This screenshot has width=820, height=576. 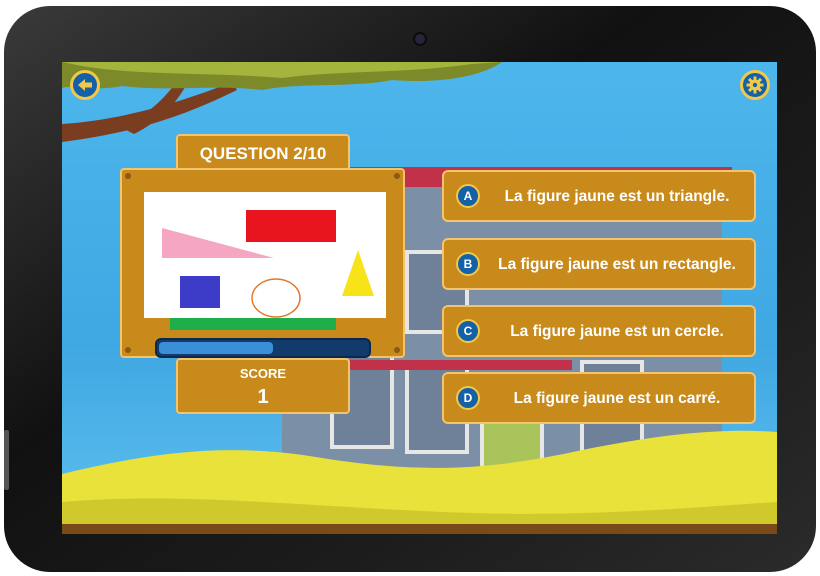 What do you see at coordinates (420, 39) in the screenshot?
I see `camera-icon` at bounding box center [420, 39].